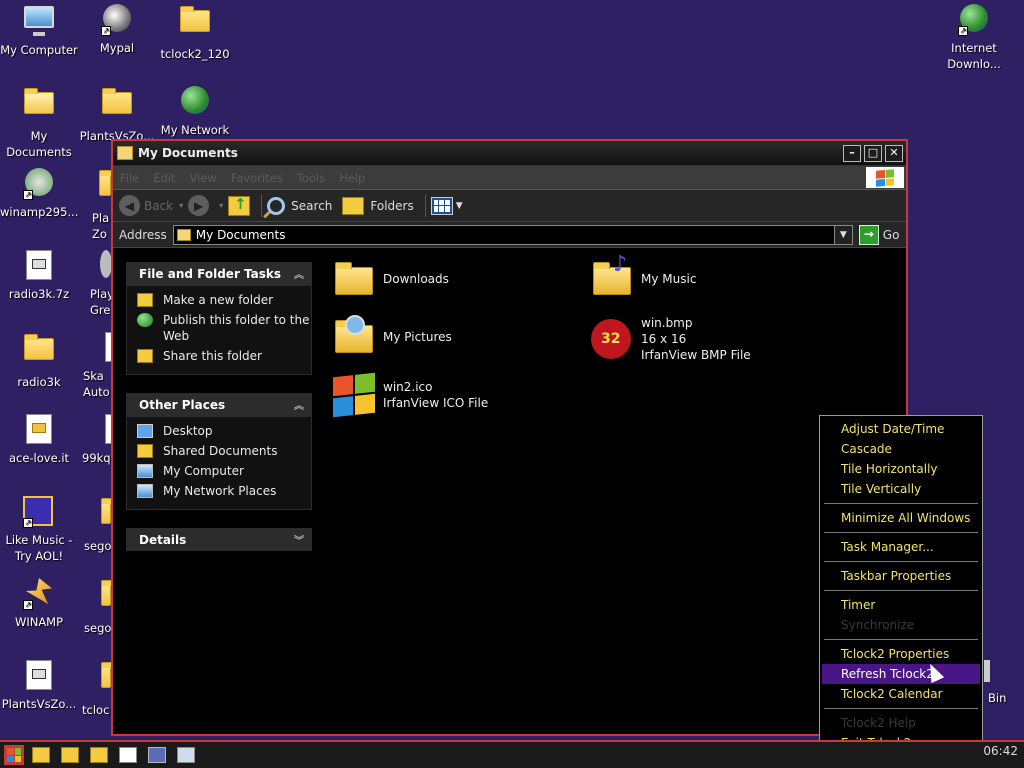 This screenshot has width=1024, height=768. Describe the element at coordinates (894, 153) in the screenshot. I see `close-button: ✕` at that location.